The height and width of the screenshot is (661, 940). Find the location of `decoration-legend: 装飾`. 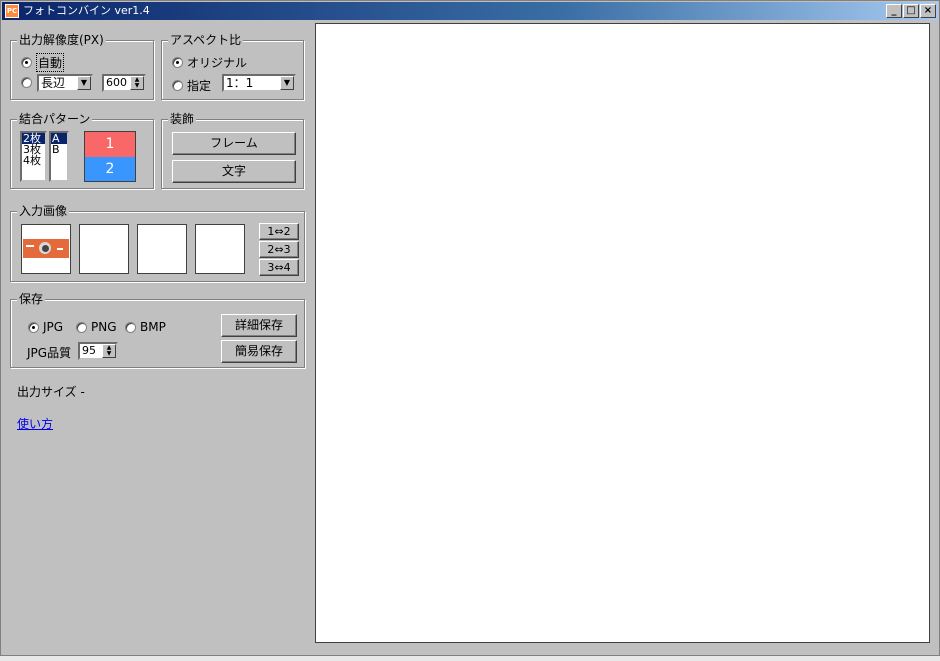

decoration-legend: 装飾 is located at coordinates (182, 119).